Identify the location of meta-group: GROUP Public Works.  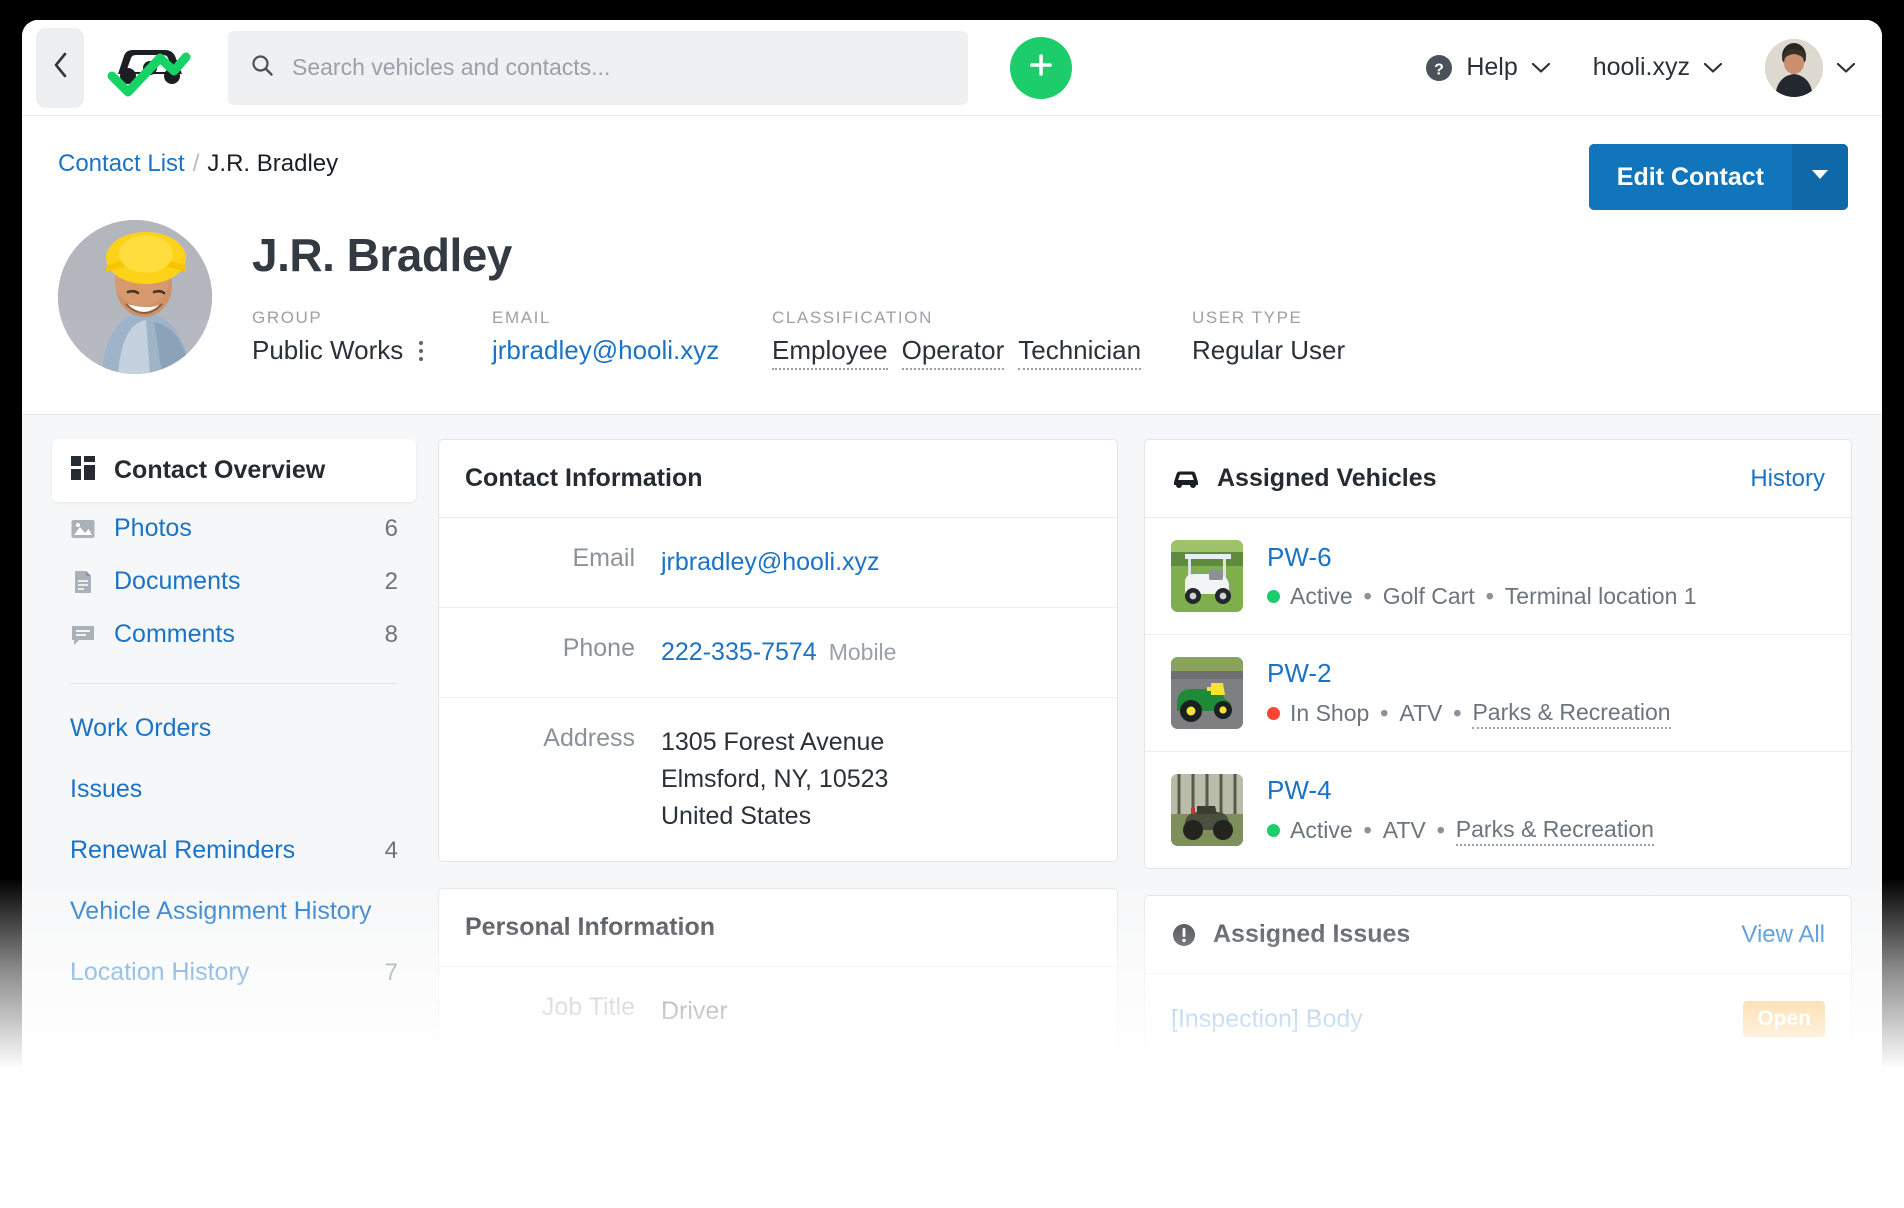
(372, 339).